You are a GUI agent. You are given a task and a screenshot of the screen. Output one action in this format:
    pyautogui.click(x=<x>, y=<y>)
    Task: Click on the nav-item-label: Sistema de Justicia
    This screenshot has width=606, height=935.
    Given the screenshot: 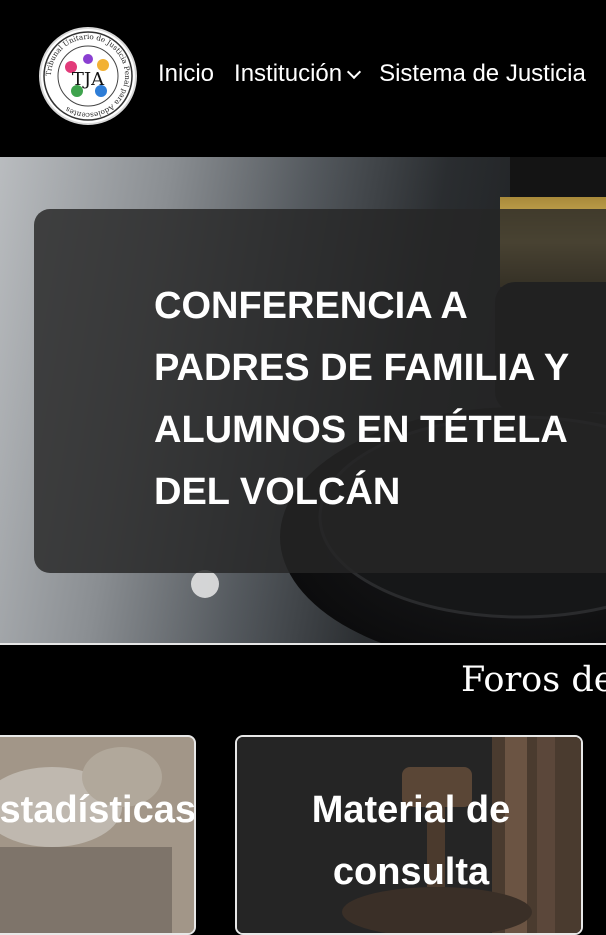 What is the action you would take?
    pyautogui.click(x=482, y=73)
    